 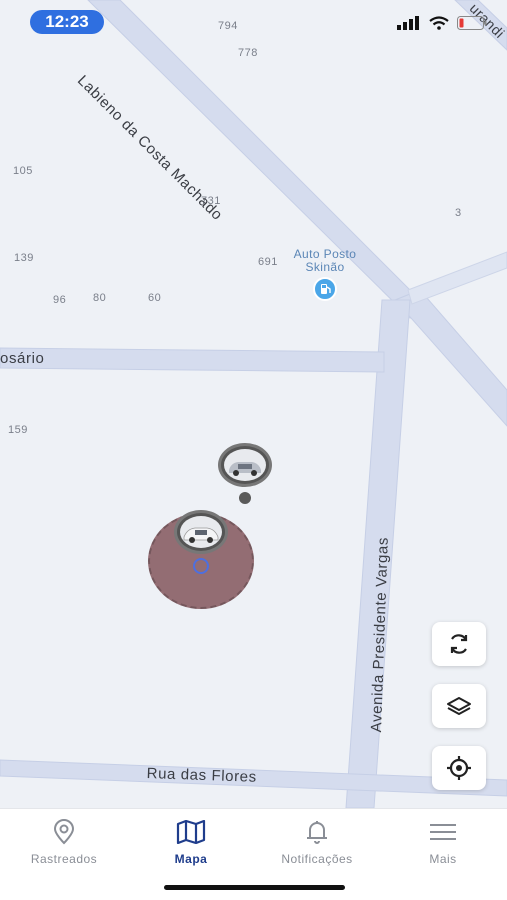 I want to click on status-icons, so click(x=442, y=23).